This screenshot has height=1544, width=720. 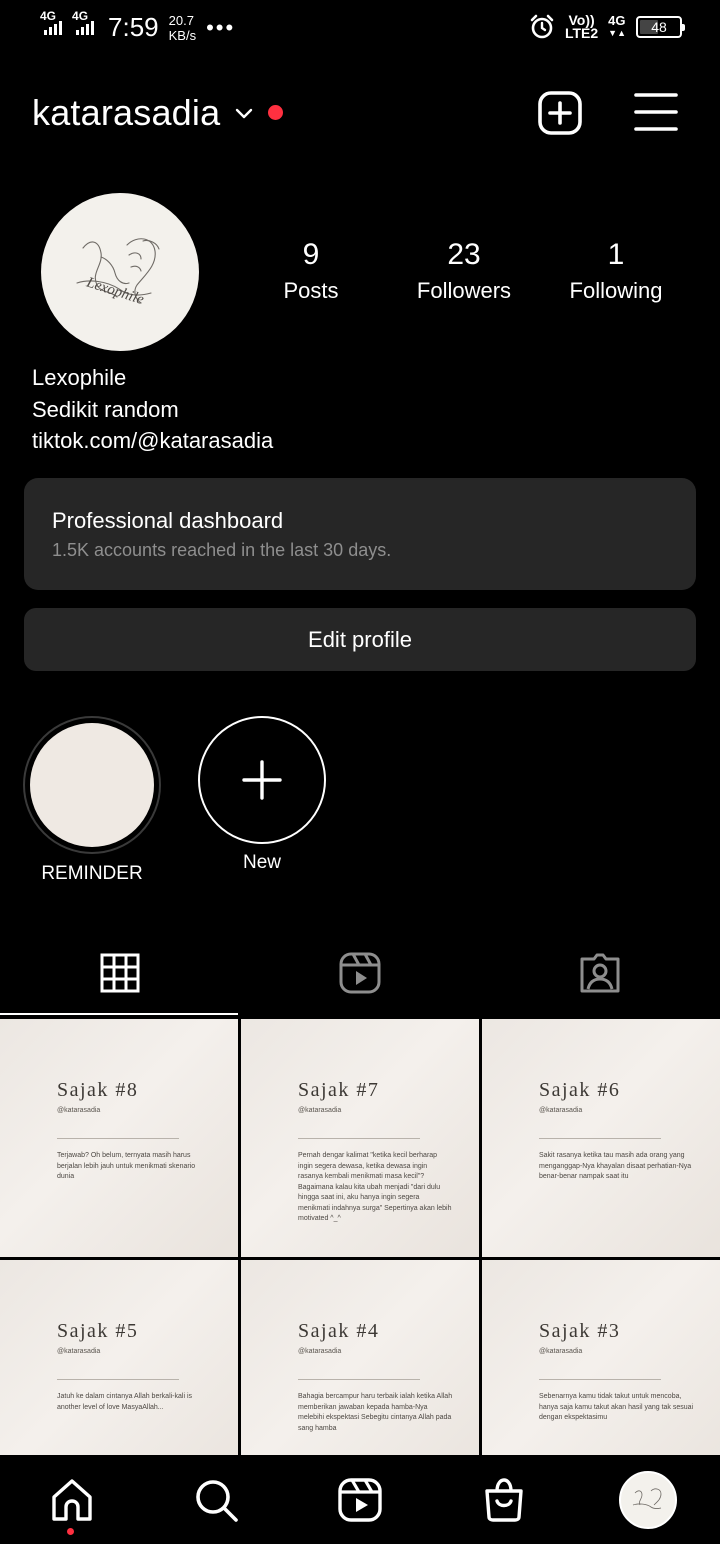 What do you see at coordinates (221, 27) in the screenshot?
I see `more-notifications-icon: •••` at bounding box center [221, 27].